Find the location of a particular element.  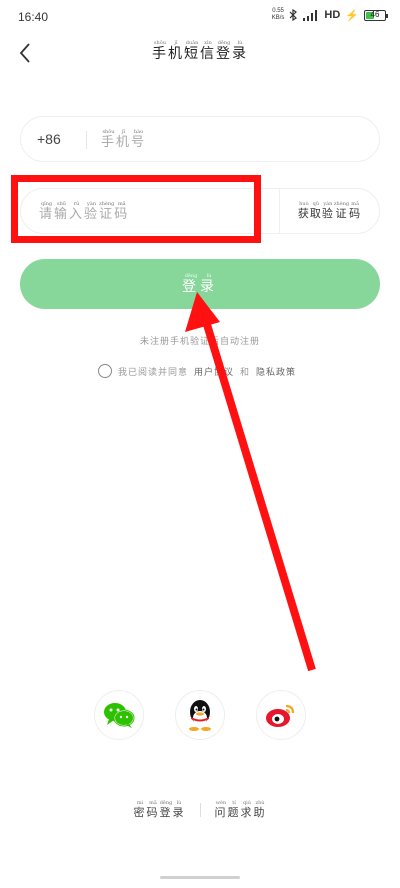

ruby-base: 题 is located at coordinates (234, 812).